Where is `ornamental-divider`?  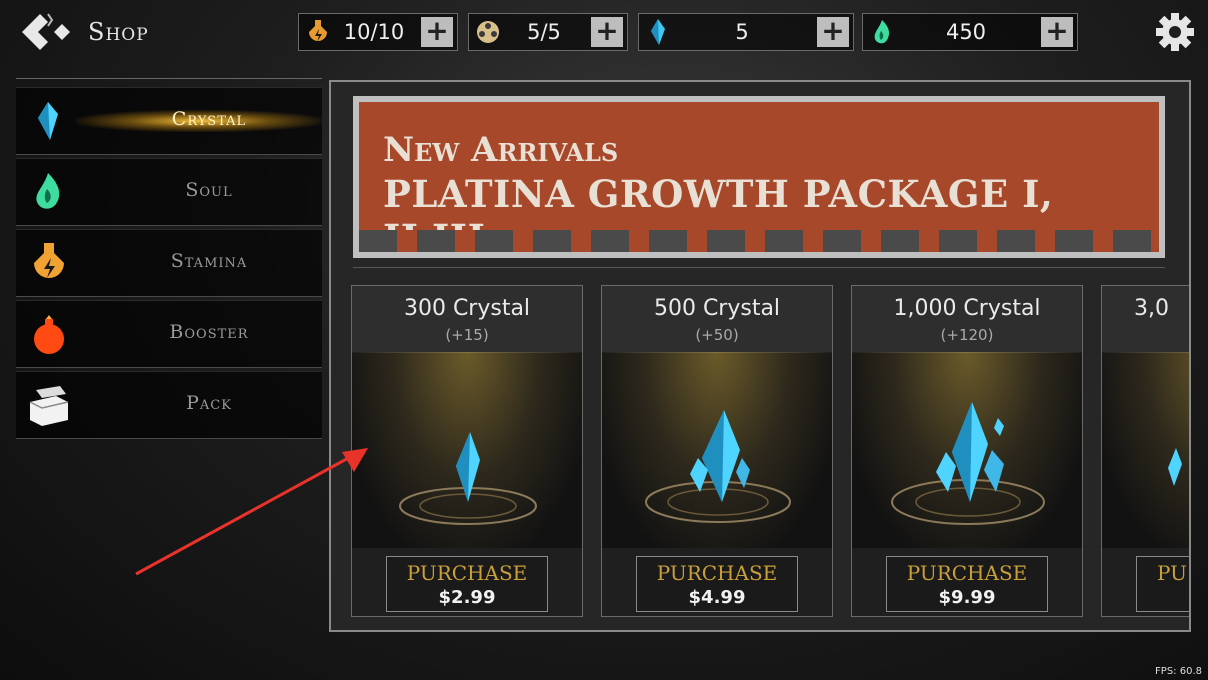 ornamental-divider is located at coordinates (759, 273).